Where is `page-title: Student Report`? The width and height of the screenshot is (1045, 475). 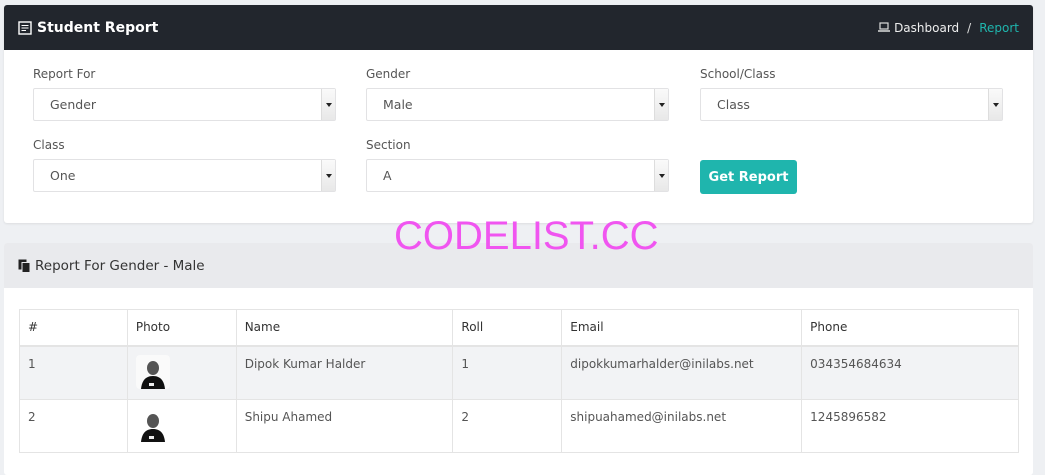 page-title: Student Report is located at coordinates (88, 28).